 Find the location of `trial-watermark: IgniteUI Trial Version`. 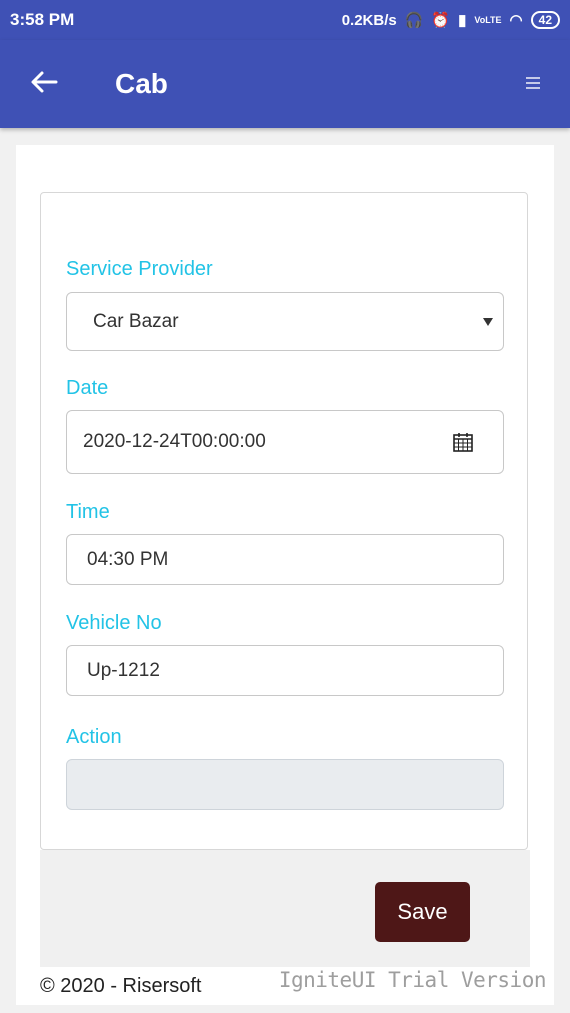

trial-watermark: IgniteUI Trial Version is located at coordinates (412, 980).